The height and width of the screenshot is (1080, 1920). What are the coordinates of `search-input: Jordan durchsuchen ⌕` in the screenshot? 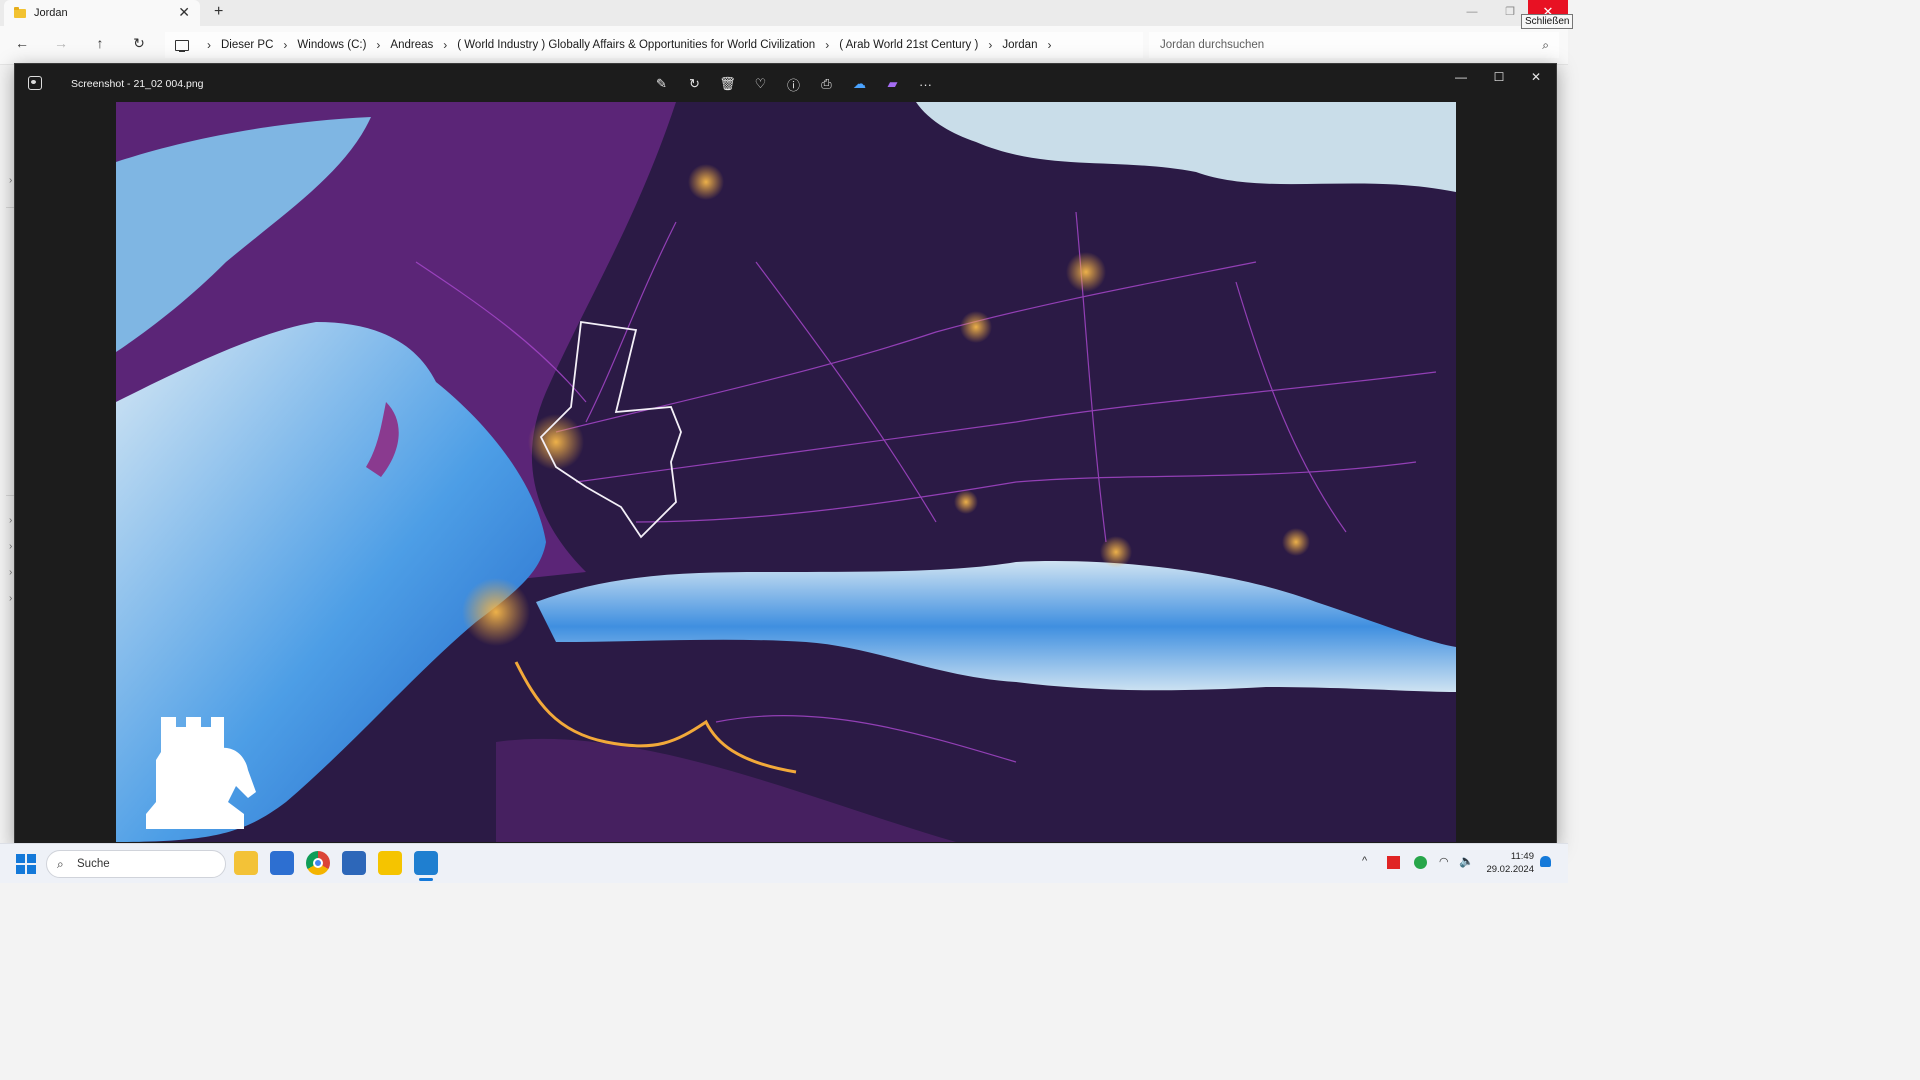 It's located at (1354, 45).